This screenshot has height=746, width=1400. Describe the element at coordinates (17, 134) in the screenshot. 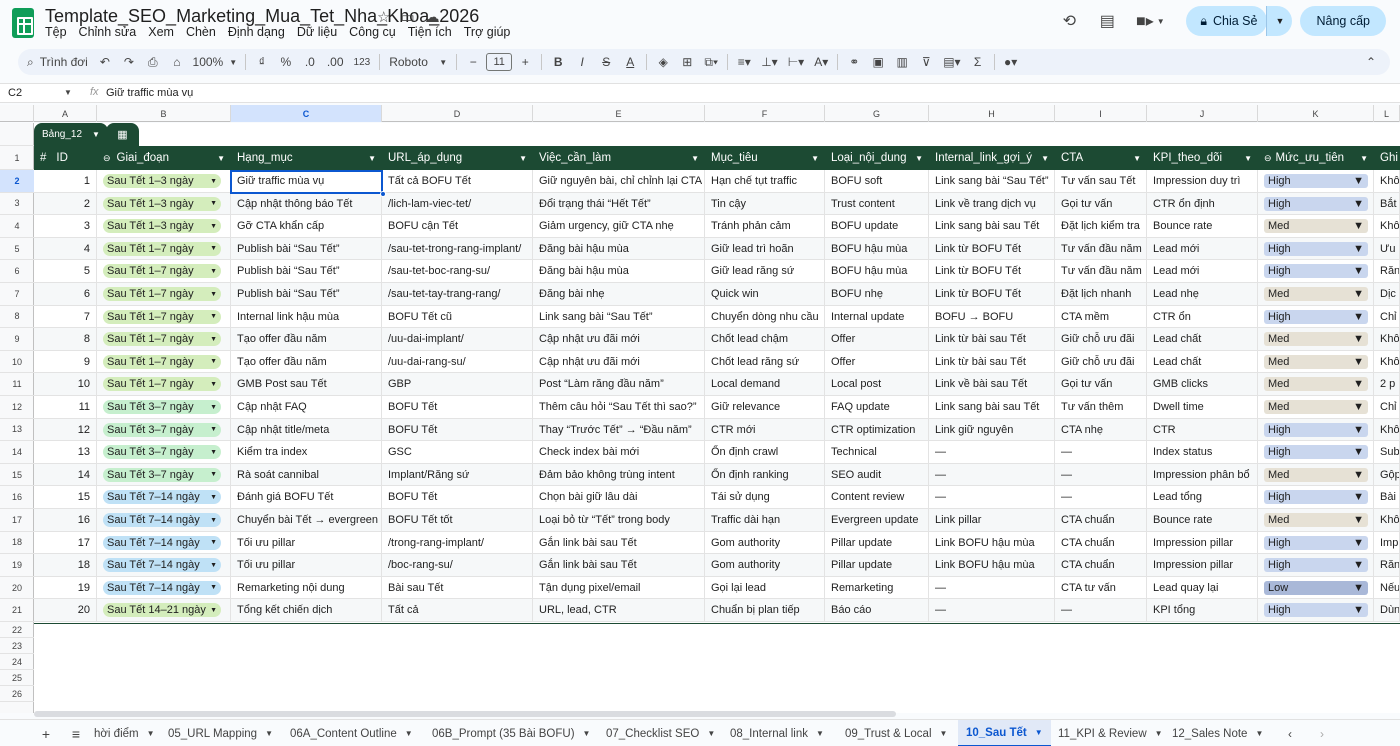

I see `row-header` at that location.